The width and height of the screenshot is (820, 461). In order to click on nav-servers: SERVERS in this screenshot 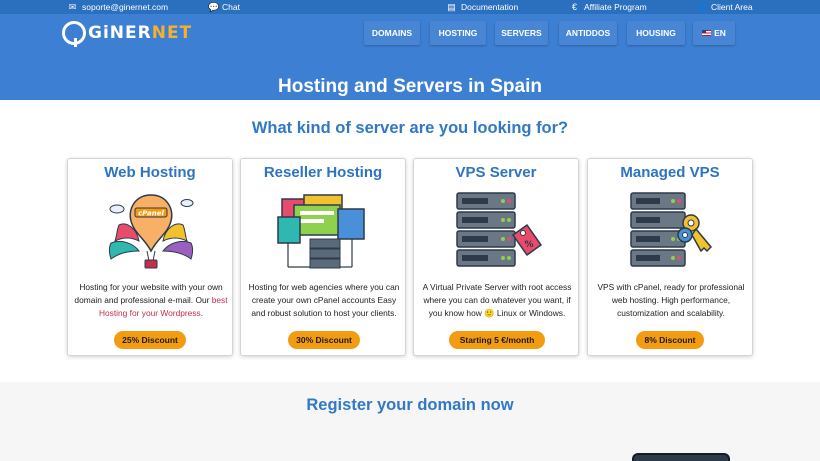, I will do `click(521, 33)`.